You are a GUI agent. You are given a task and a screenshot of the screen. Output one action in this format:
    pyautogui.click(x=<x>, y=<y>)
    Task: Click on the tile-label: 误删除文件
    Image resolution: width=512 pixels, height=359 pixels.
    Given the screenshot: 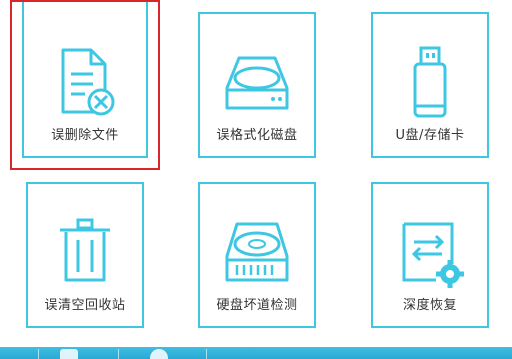 What is the action you would take?
    pyautogui.click(x=85, y=135)
    